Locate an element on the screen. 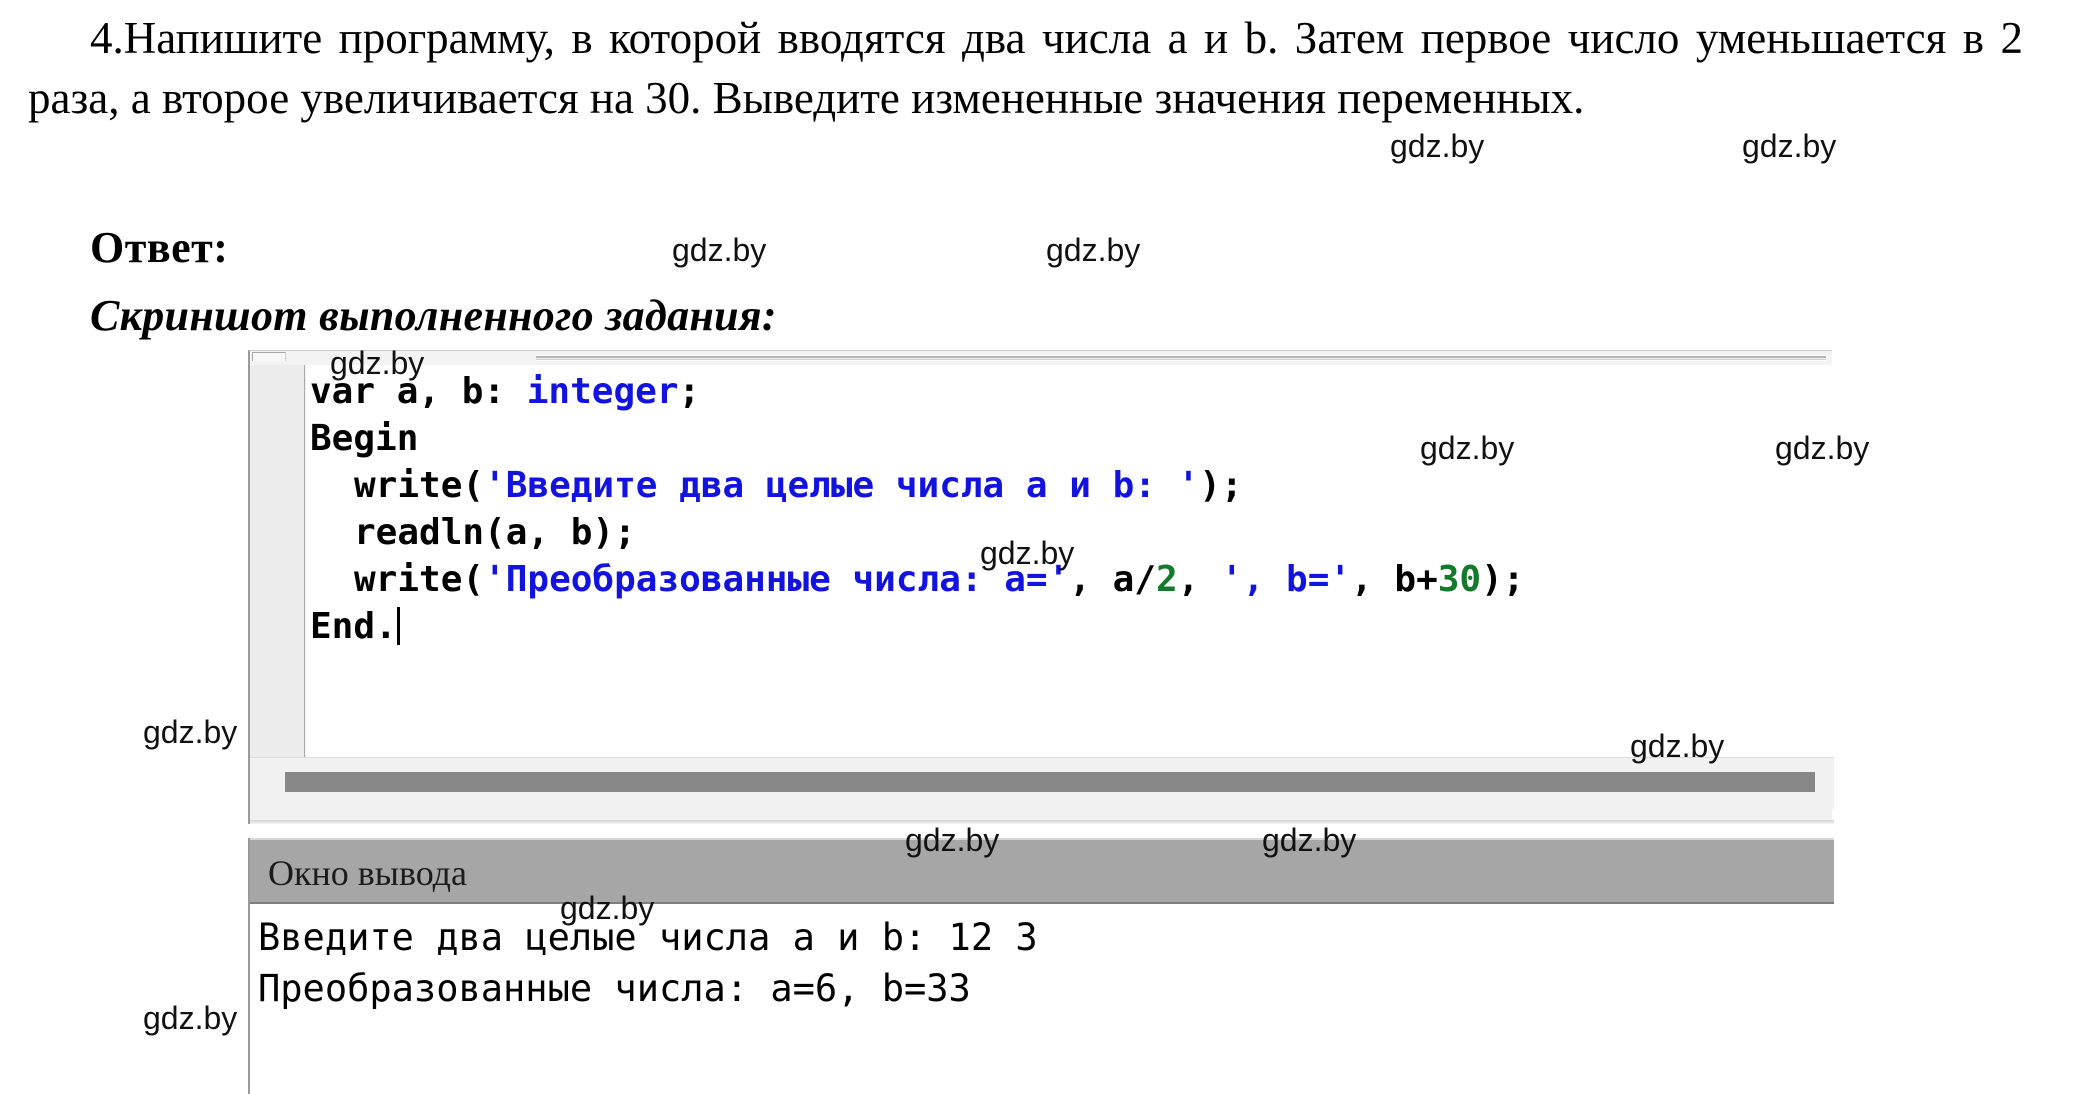  editor-bottom-edge is located at coordinates (1042, 822).